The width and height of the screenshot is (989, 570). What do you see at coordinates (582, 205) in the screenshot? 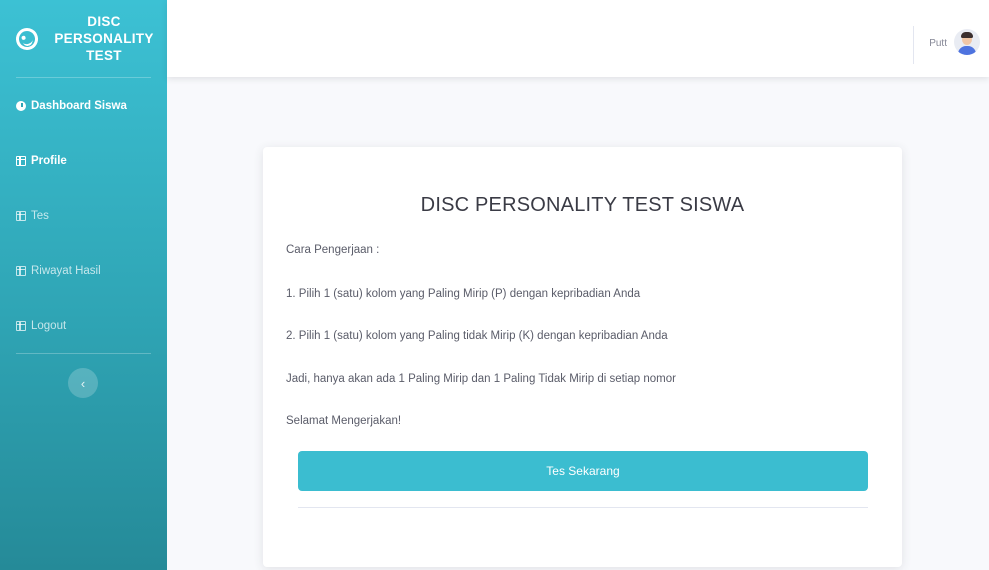
I see `page-title: DISC PERSONALITY TEST SISWA` at bounding box center [582, 205].